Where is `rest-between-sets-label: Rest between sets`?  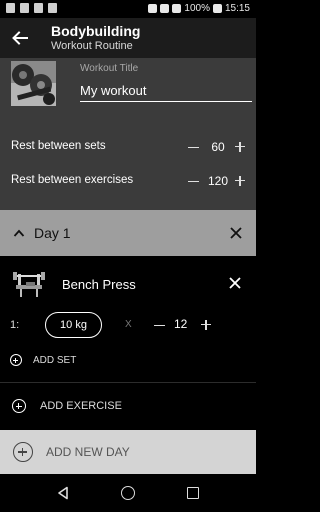
rest-between-sets-label: Rest between sets is located at coordinates (58, 146).